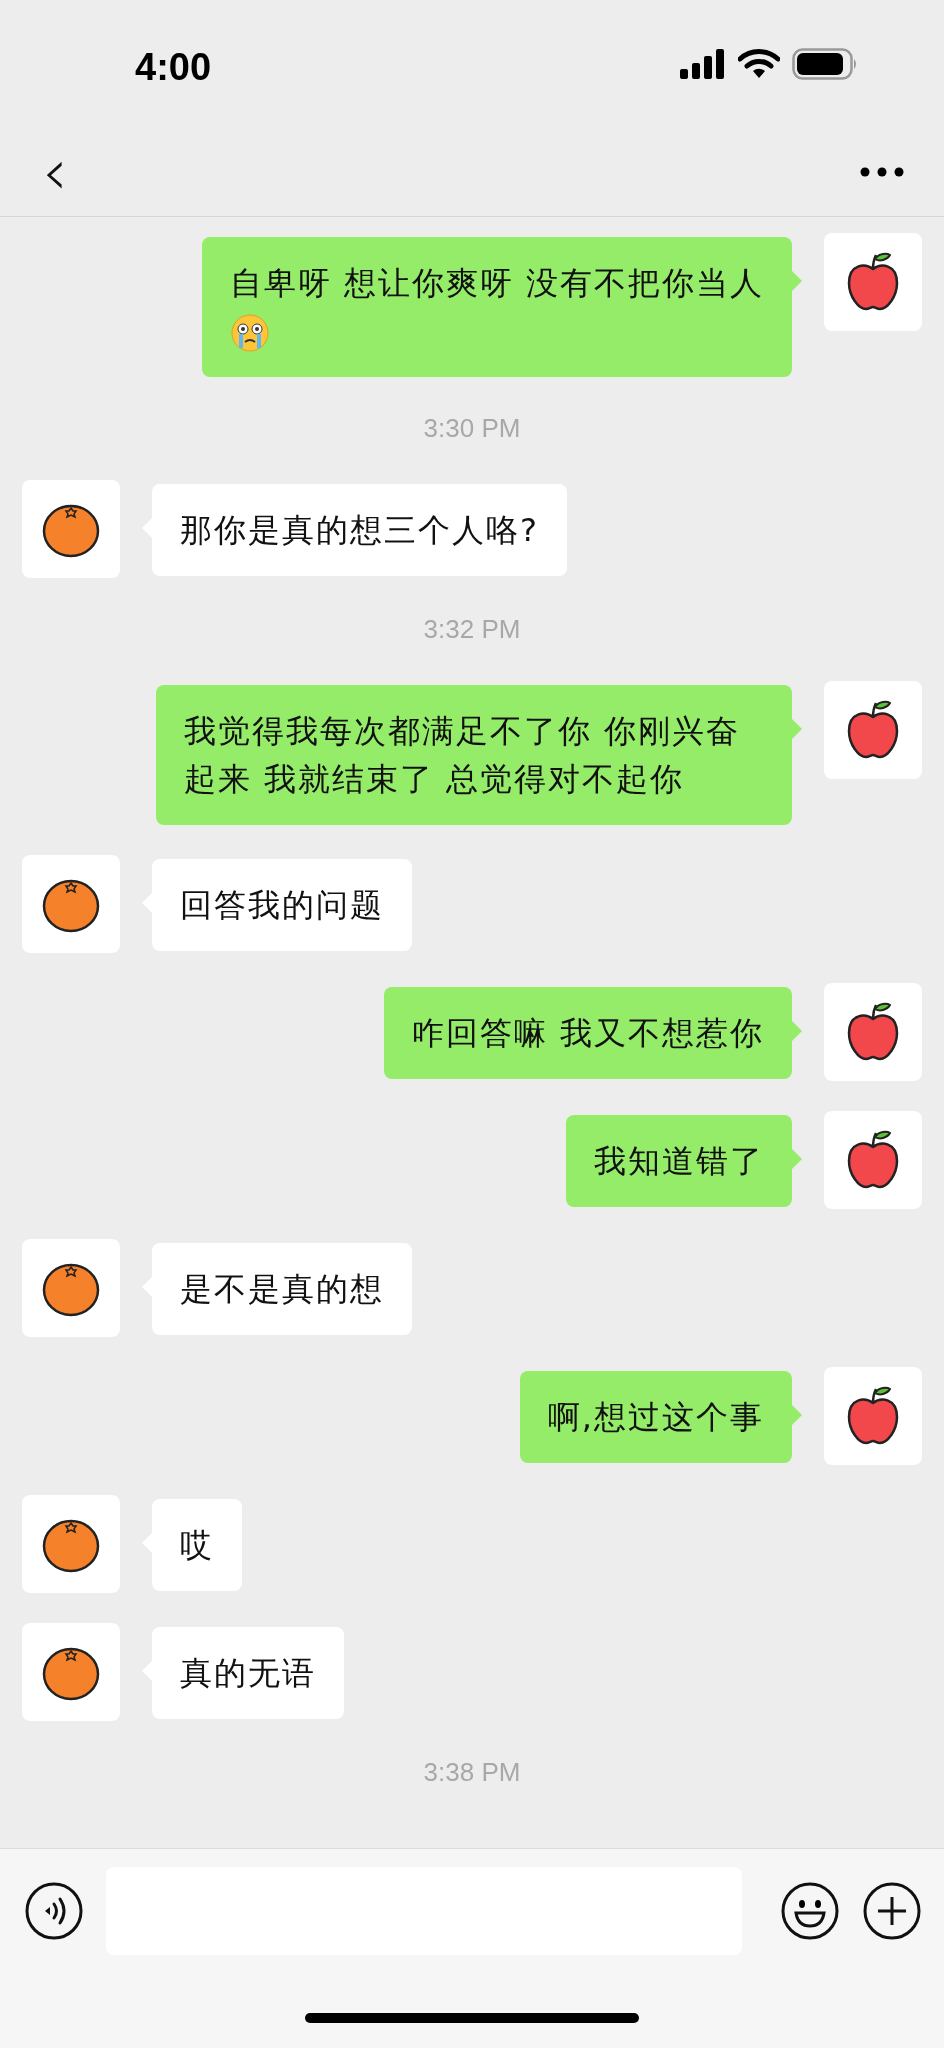 This screenshot has width=944, height=2048. Describe the element at coordinates (359, 530) in the screenshot. I see `message-bubble: 那你是真的想三个人咯?` at that location.